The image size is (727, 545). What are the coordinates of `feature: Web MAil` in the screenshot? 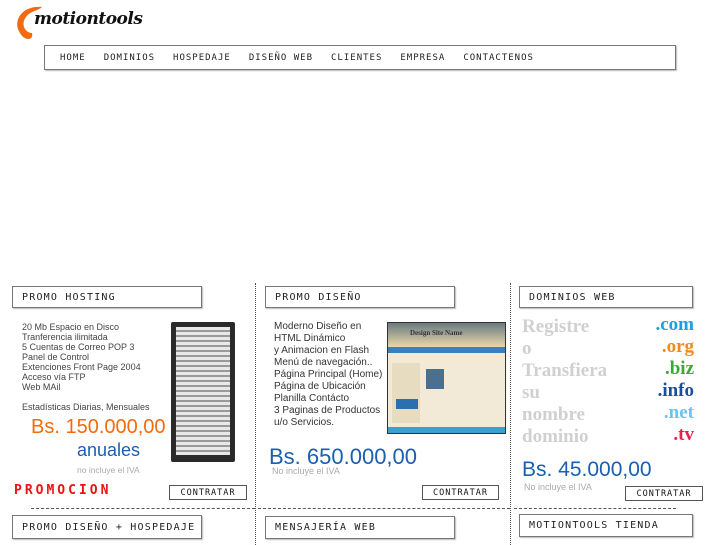 It's located at (41, 387).